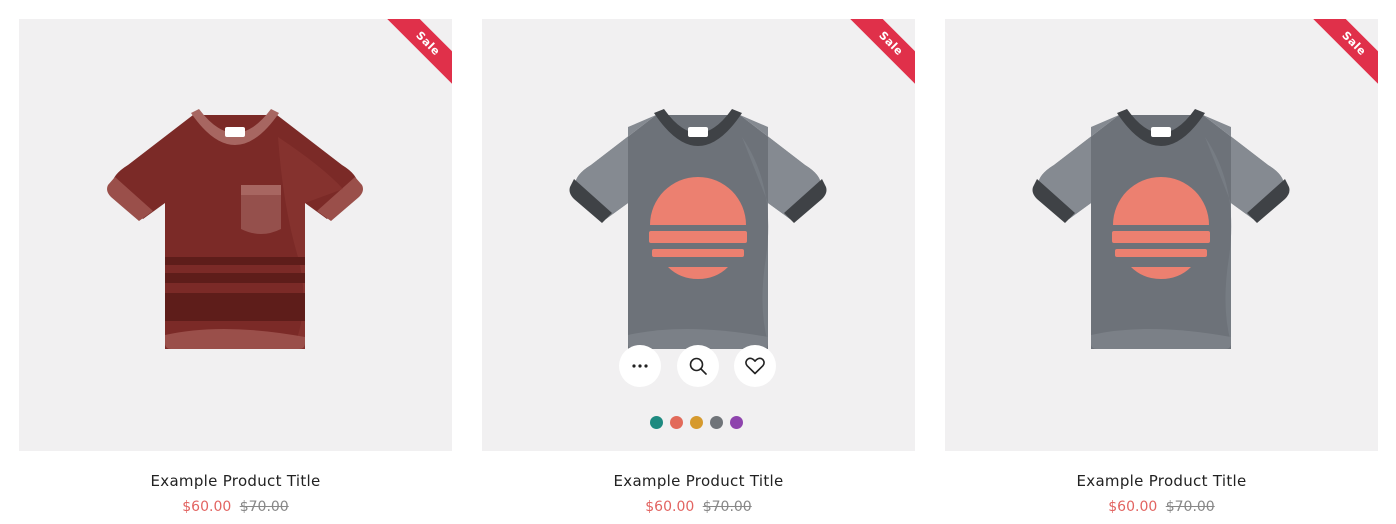 This screenshot has width=1396, height=524. I want to click on more-options-icon, so click(640, 366).